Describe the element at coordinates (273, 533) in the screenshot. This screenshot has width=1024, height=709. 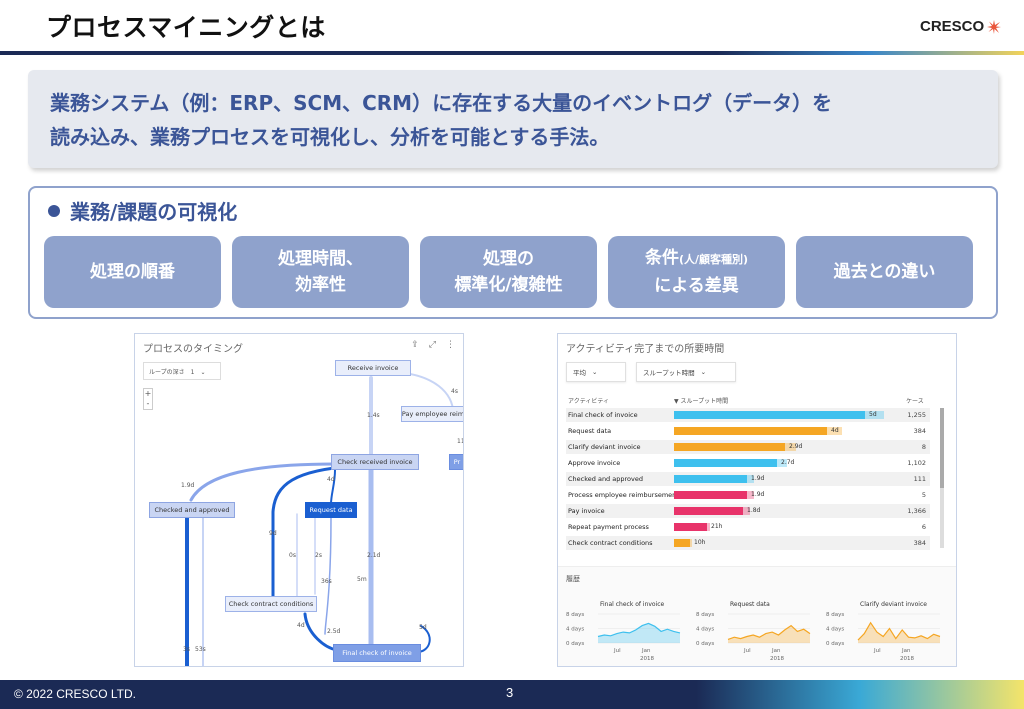
I see `edge-label: 9d` at that location.